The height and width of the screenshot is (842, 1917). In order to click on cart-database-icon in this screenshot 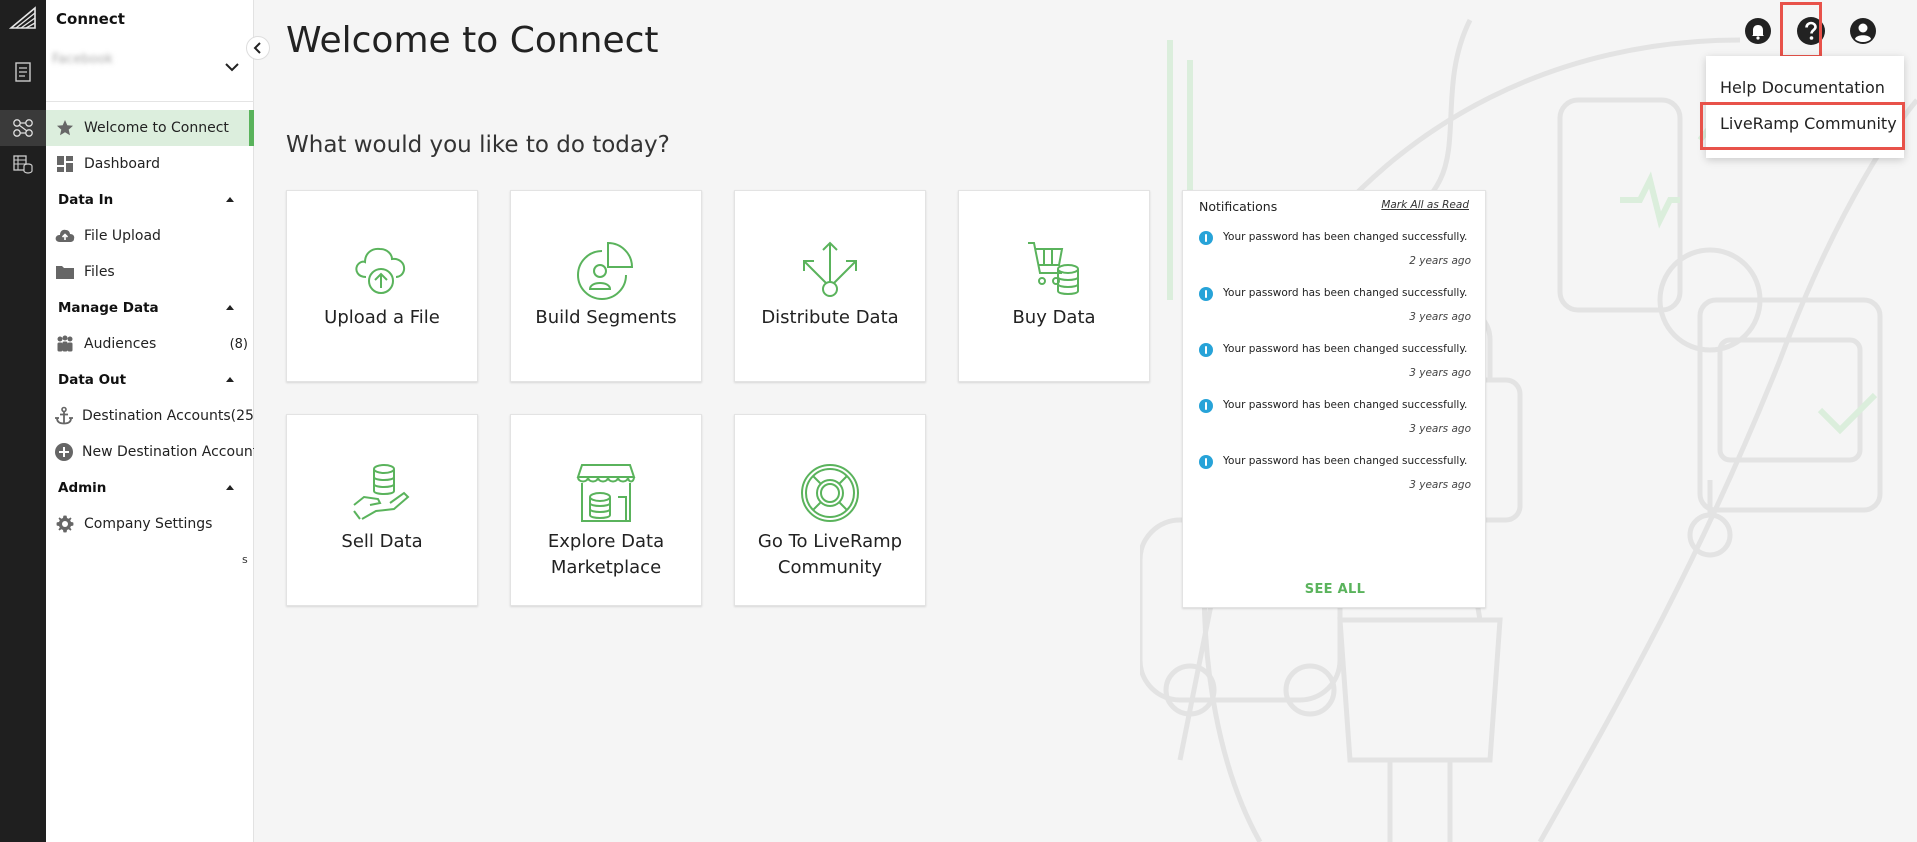, I will do `click(1053, 268)`.